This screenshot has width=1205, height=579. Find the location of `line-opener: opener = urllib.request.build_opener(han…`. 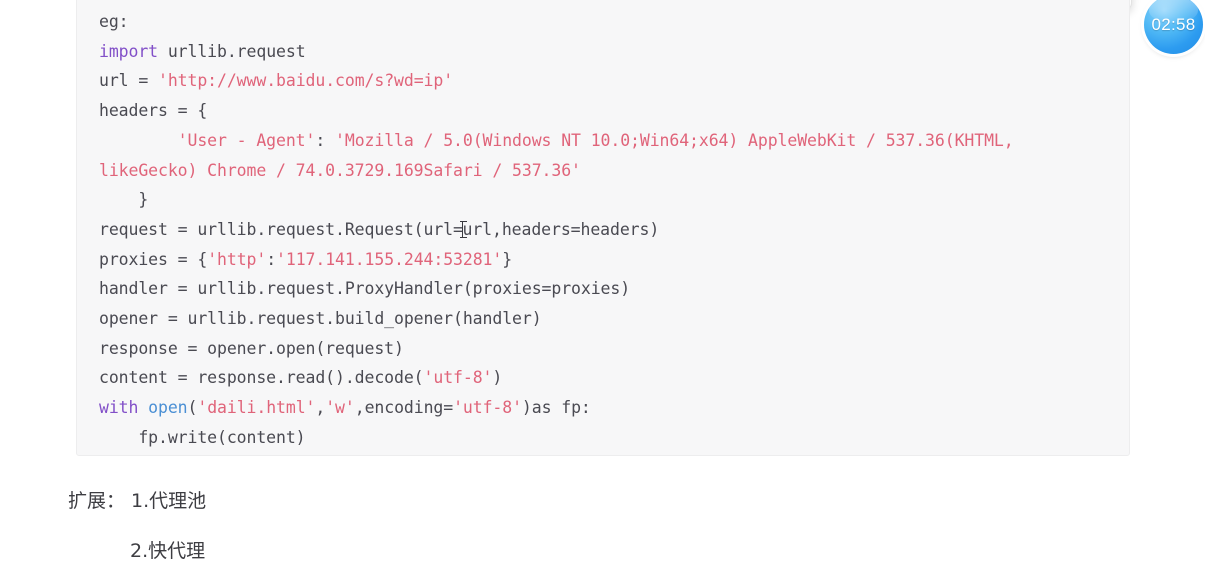

line-opener: opener = urllib.request.build_opener(han… is located at coordinates (320, 319).